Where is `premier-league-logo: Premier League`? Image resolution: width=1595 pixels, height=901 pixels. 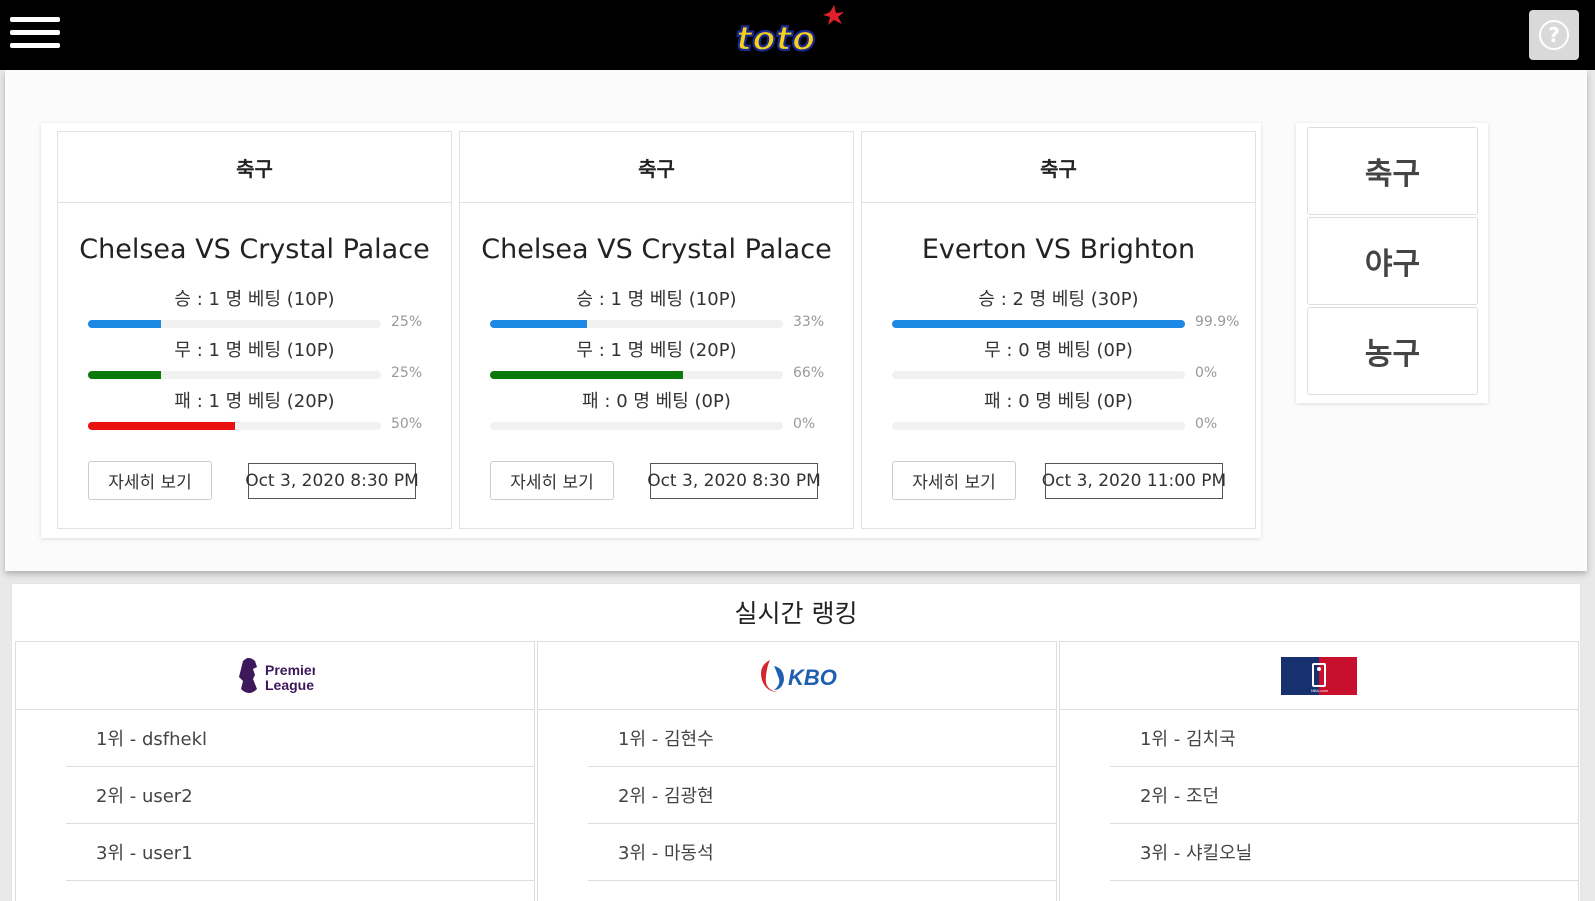 premier-league-logo: Premier League is located at coordinates (277, 675).